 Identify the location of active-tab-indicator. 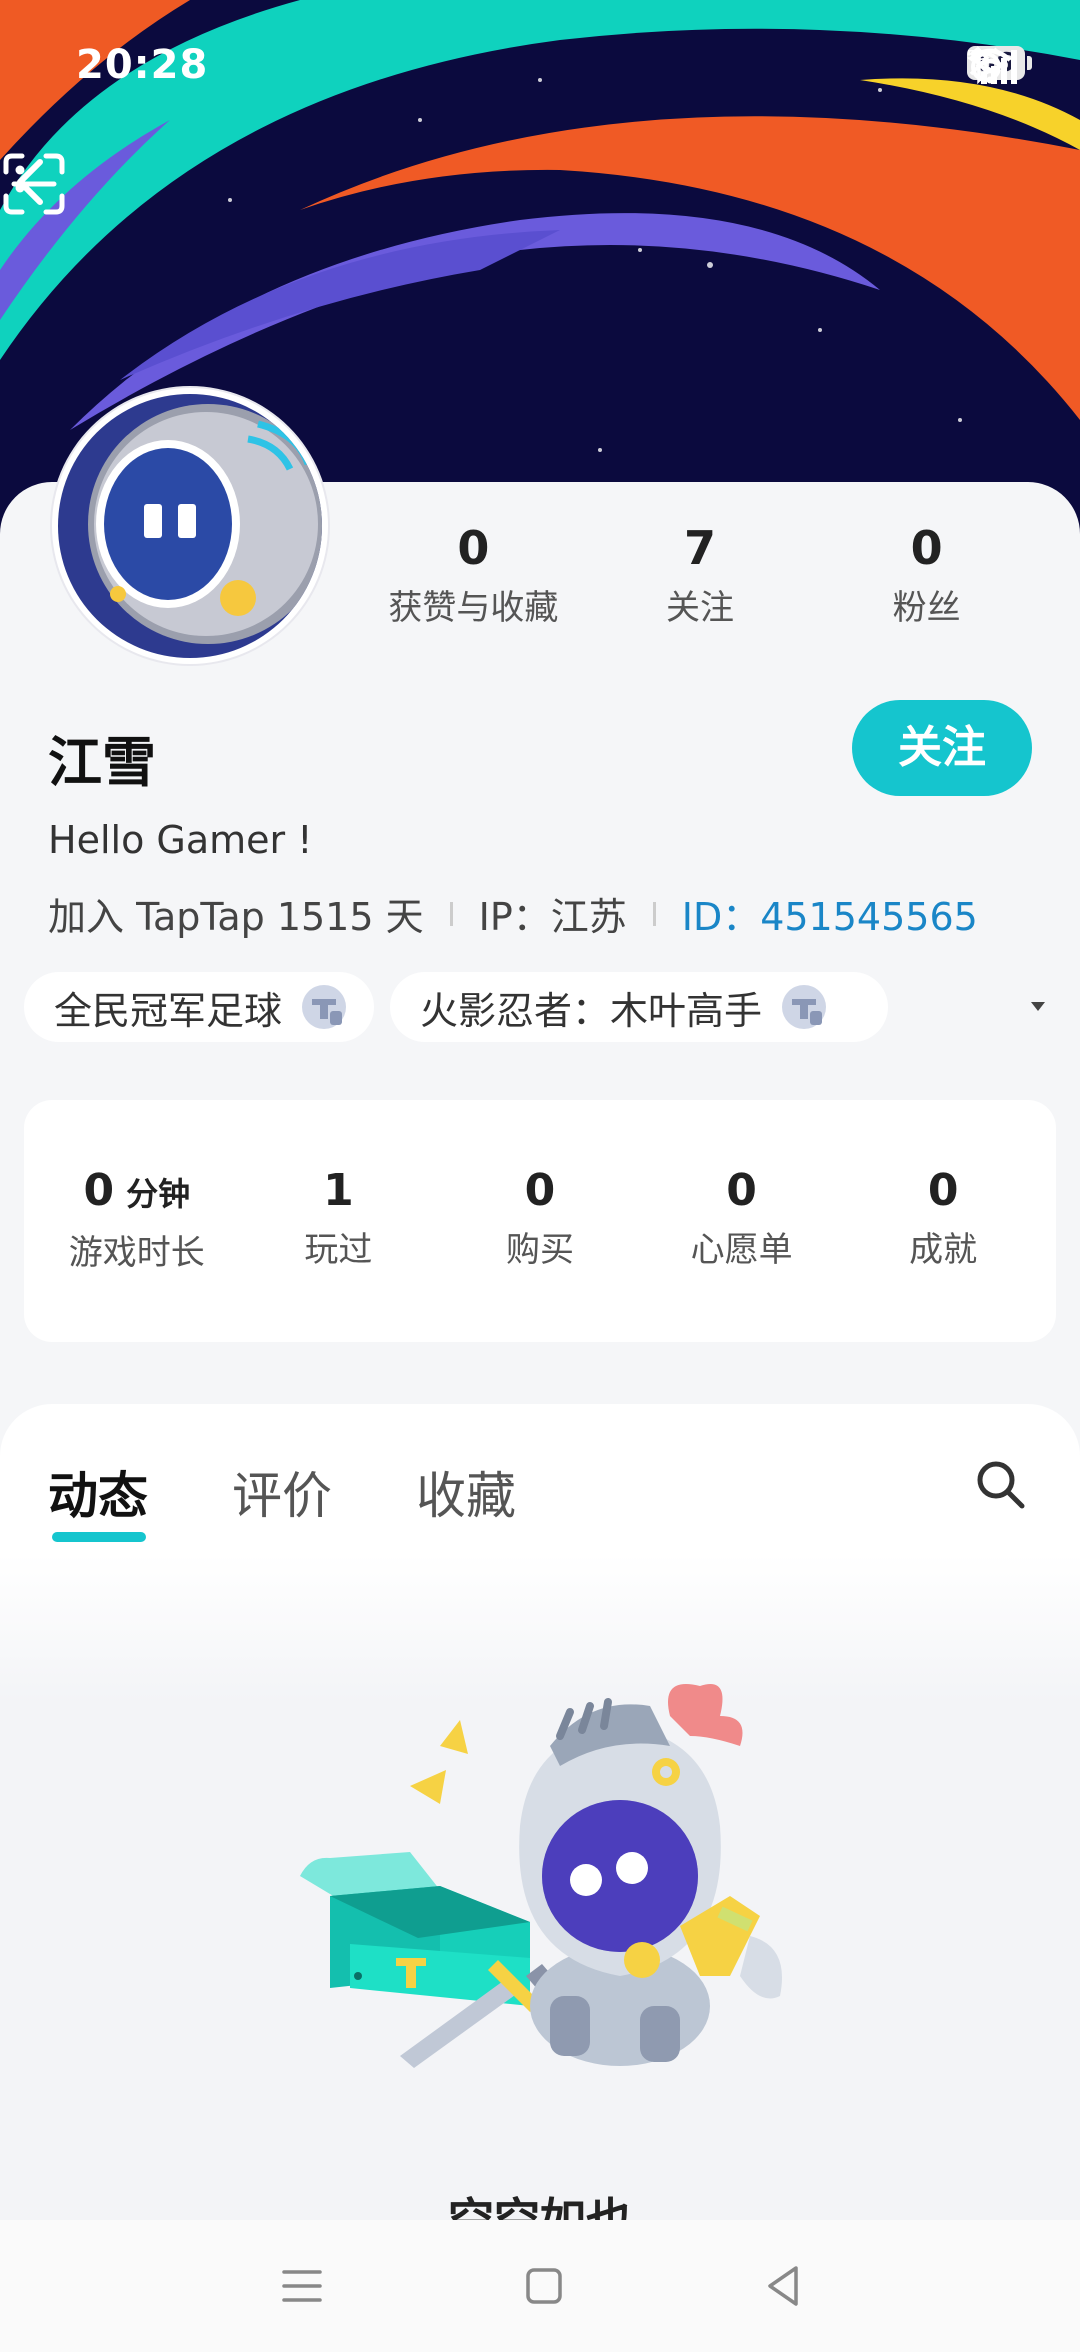
(99, 1537).